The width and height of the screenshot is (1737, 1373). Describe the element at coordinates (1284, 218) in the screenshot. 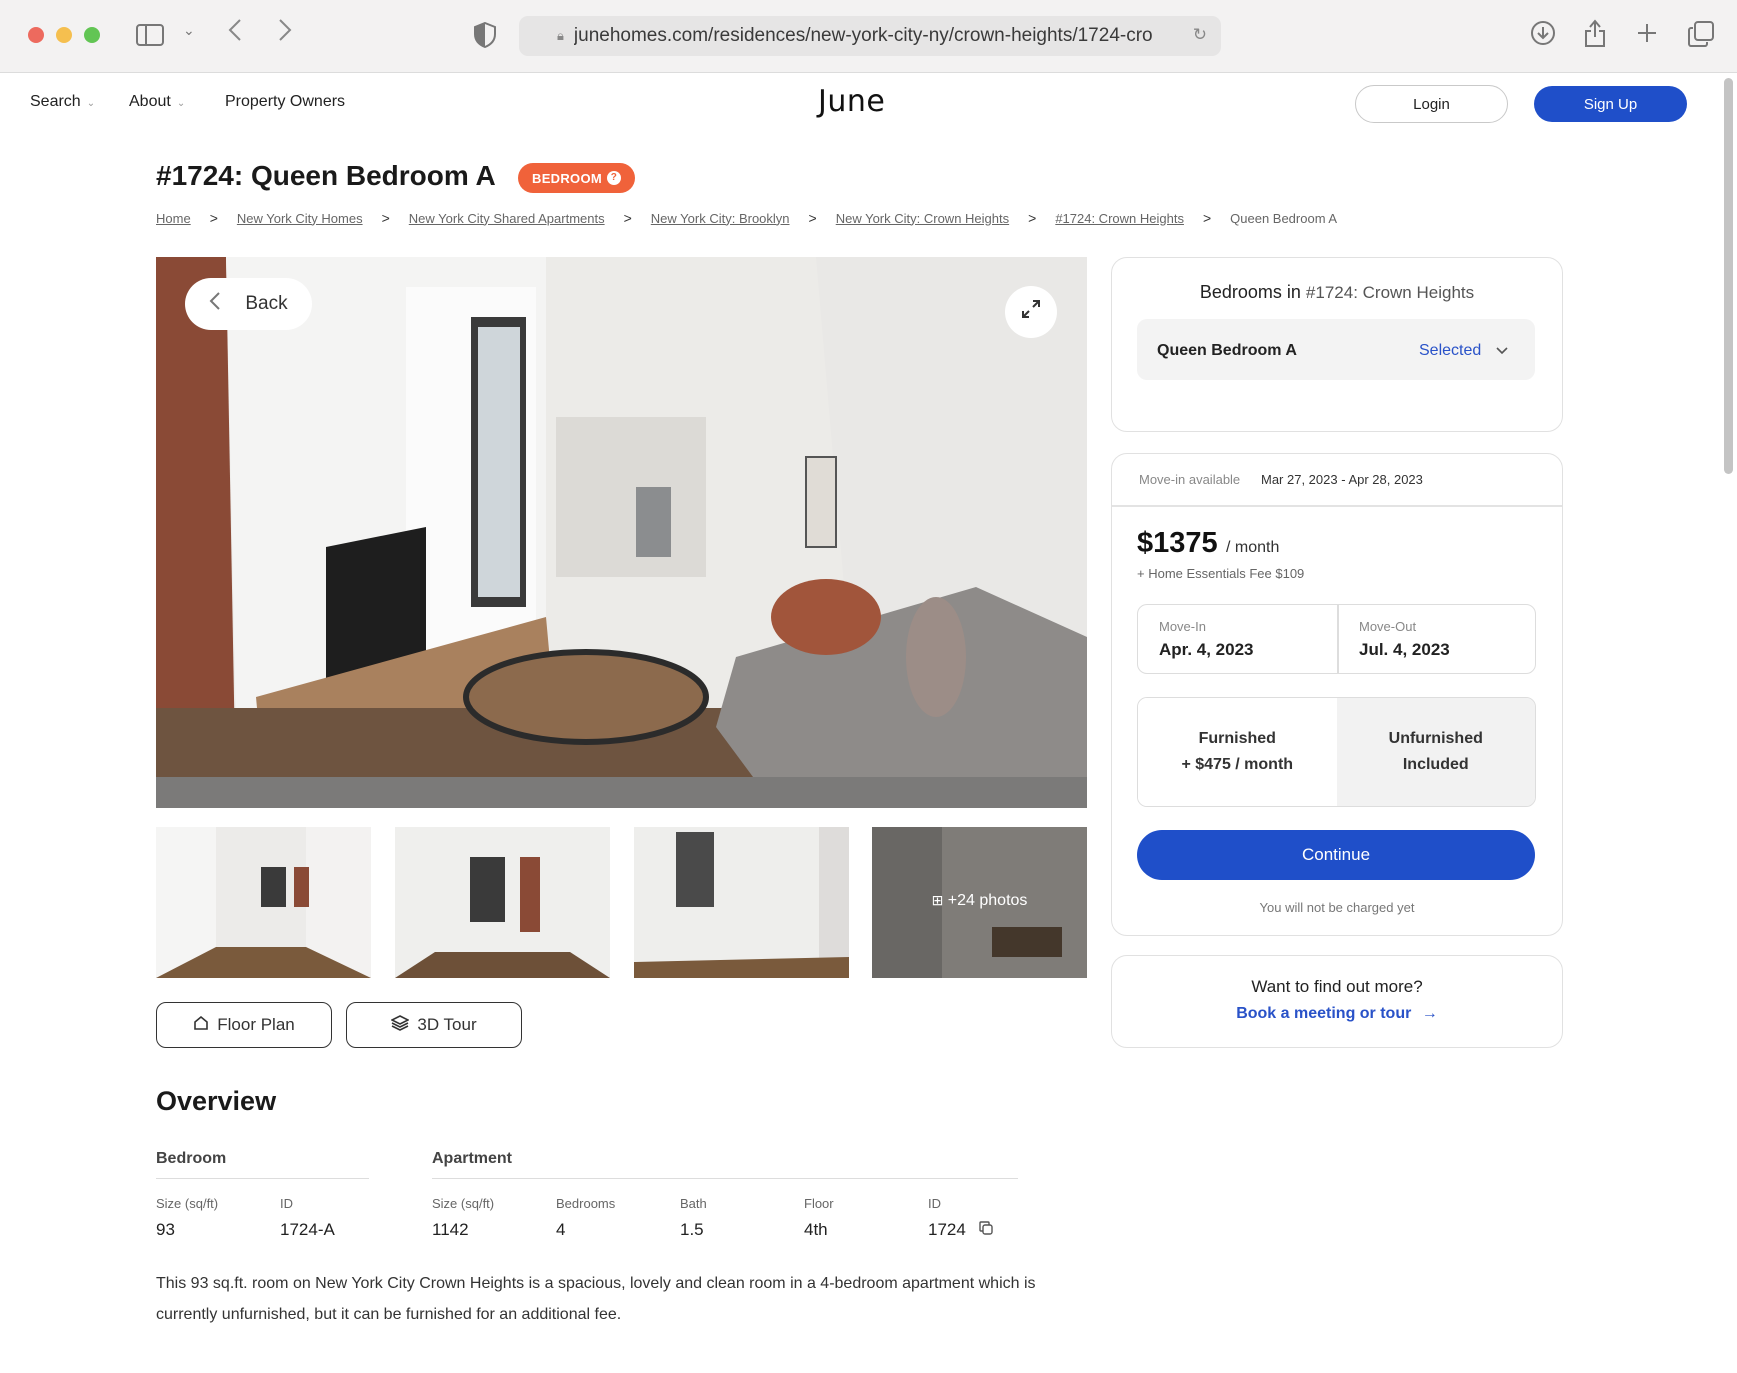

I see `breadcrumb-current: Queen Bedroom A` at that location.